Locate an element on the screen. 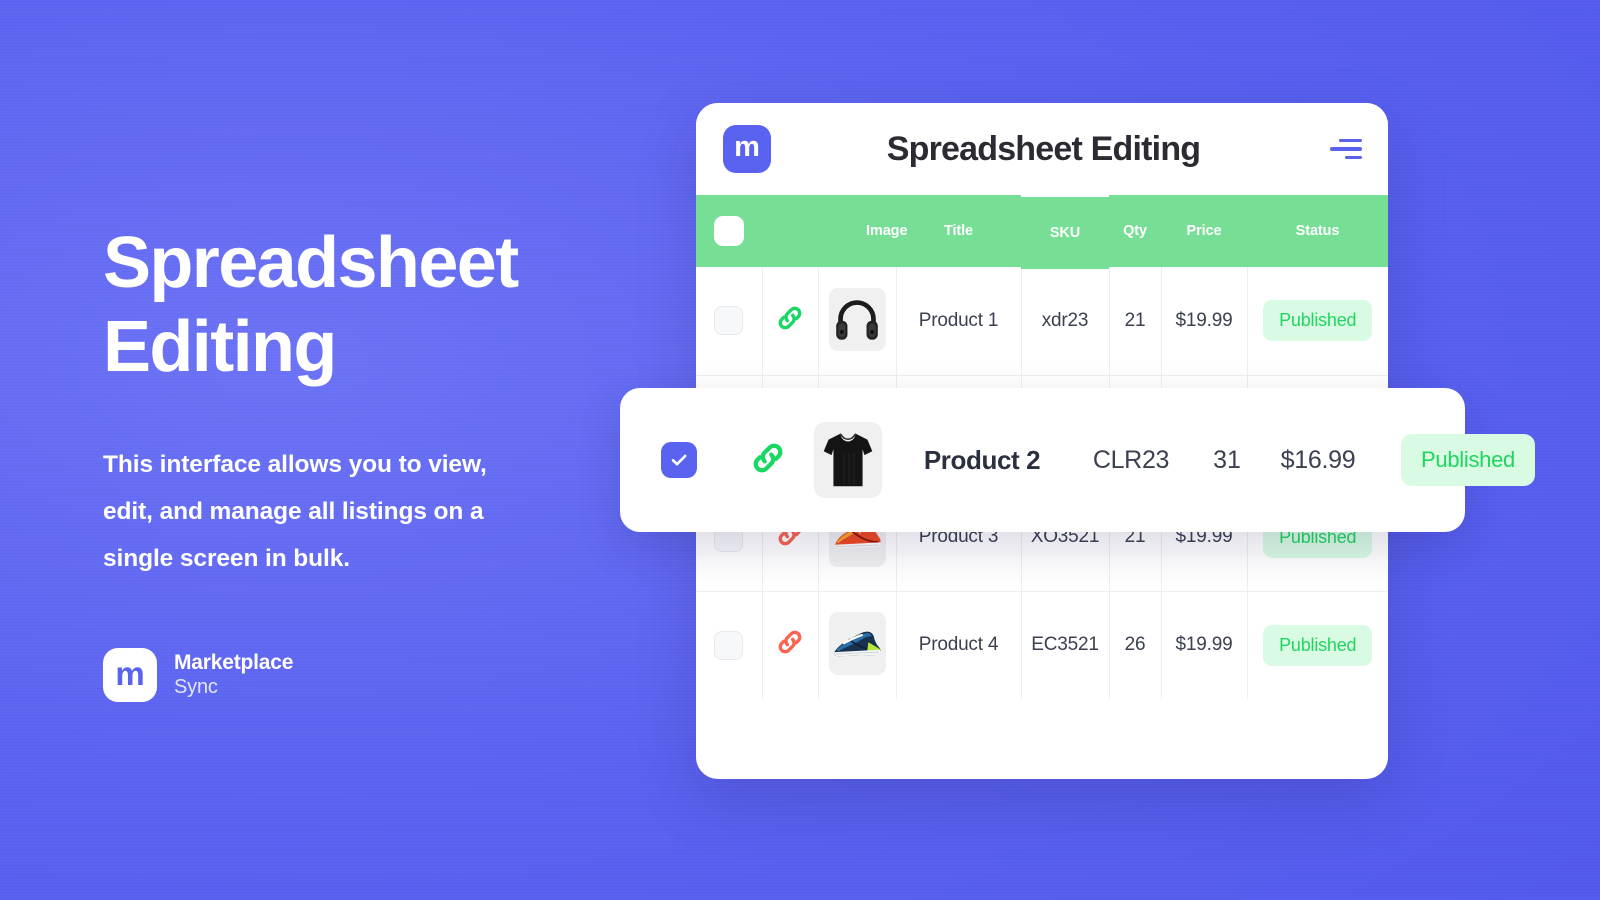 Image resolution: width=1600 pixels, height=900 pixels. column-header-title: Title is located at coordinates (958, 231).